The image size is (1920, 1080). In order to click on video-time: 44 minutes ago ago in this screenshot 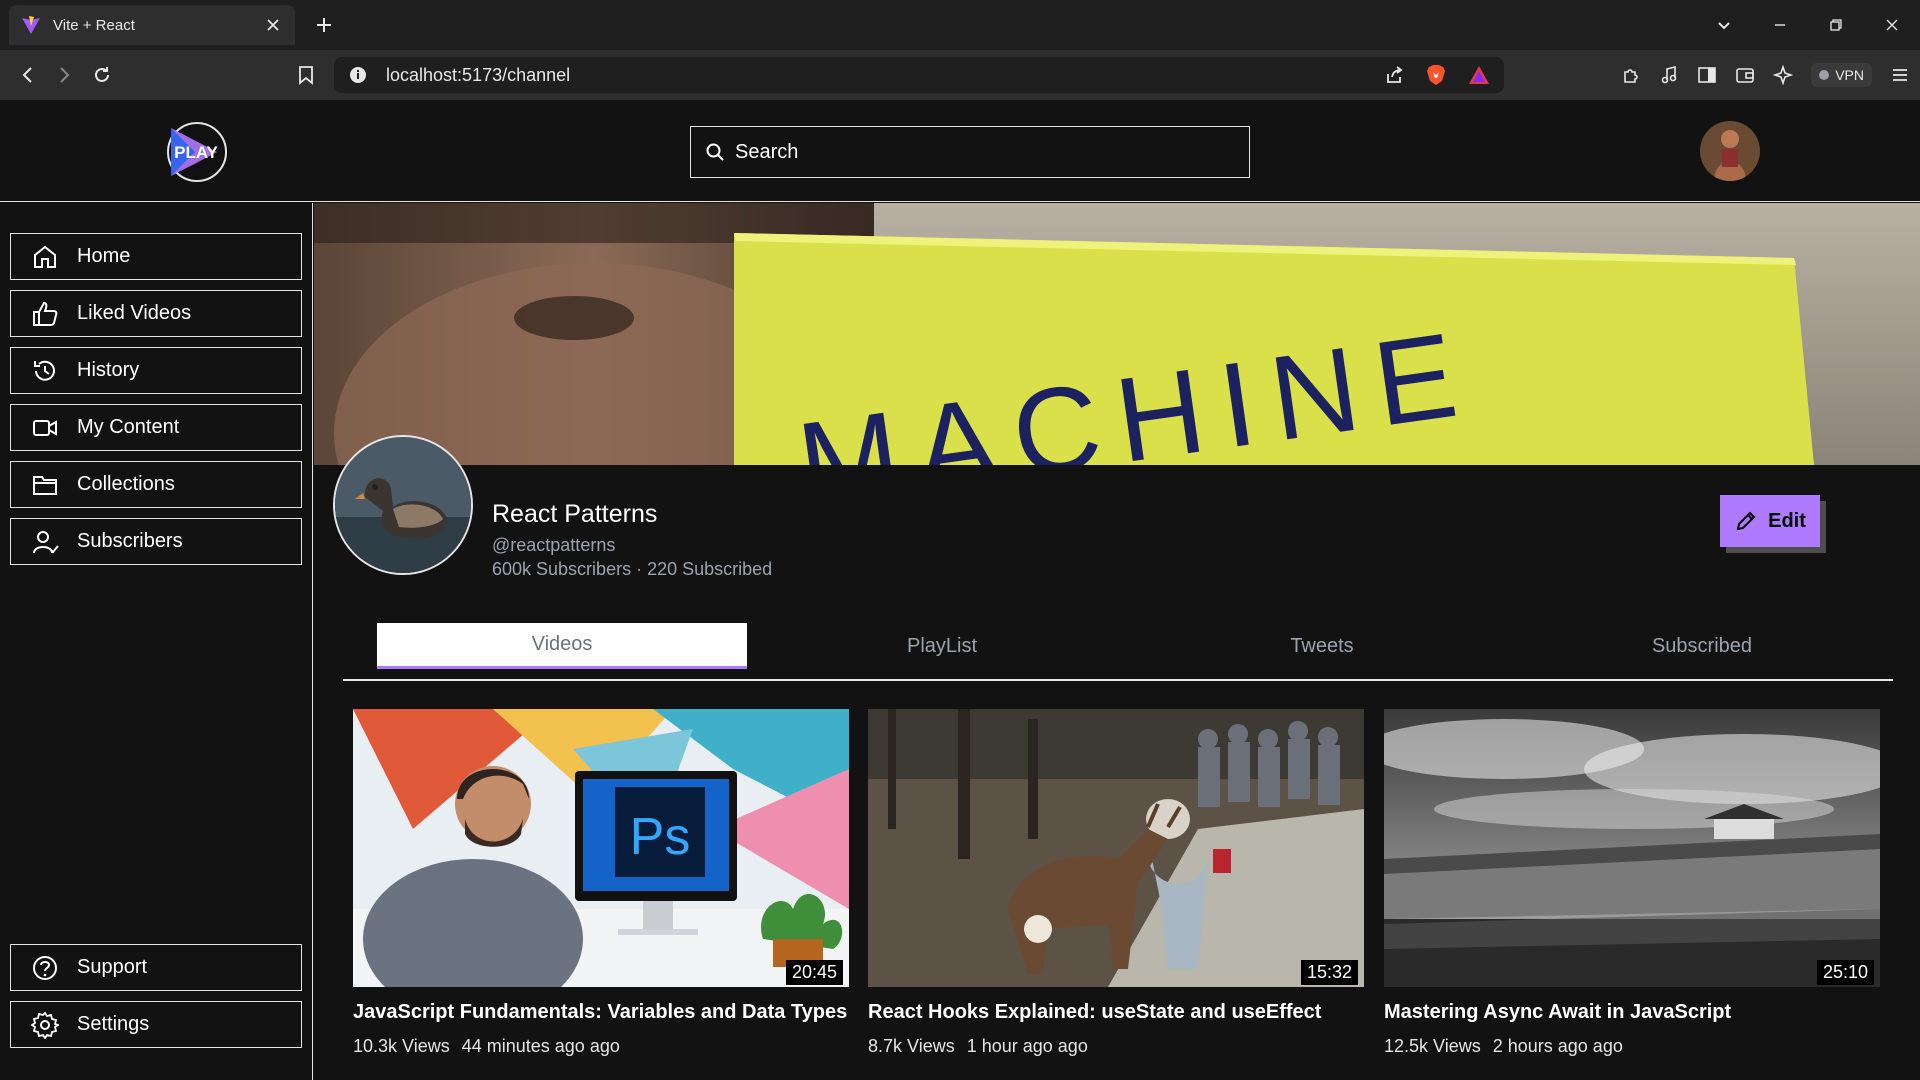, I will do `click(540, 1046)`.